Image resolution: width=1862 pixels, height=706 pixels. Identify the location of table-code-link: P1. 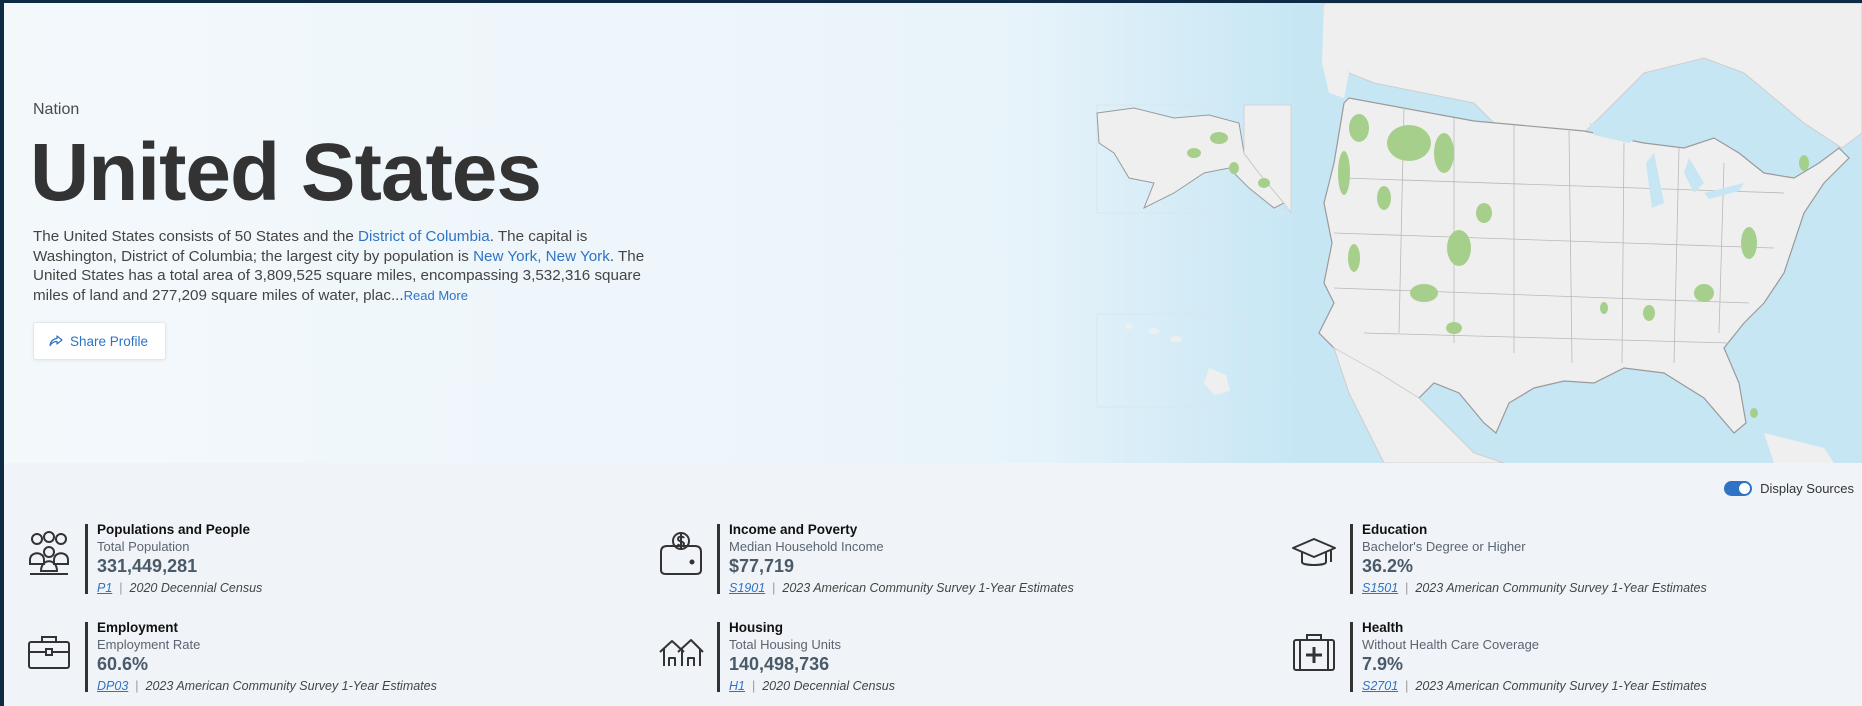
(104, 588).